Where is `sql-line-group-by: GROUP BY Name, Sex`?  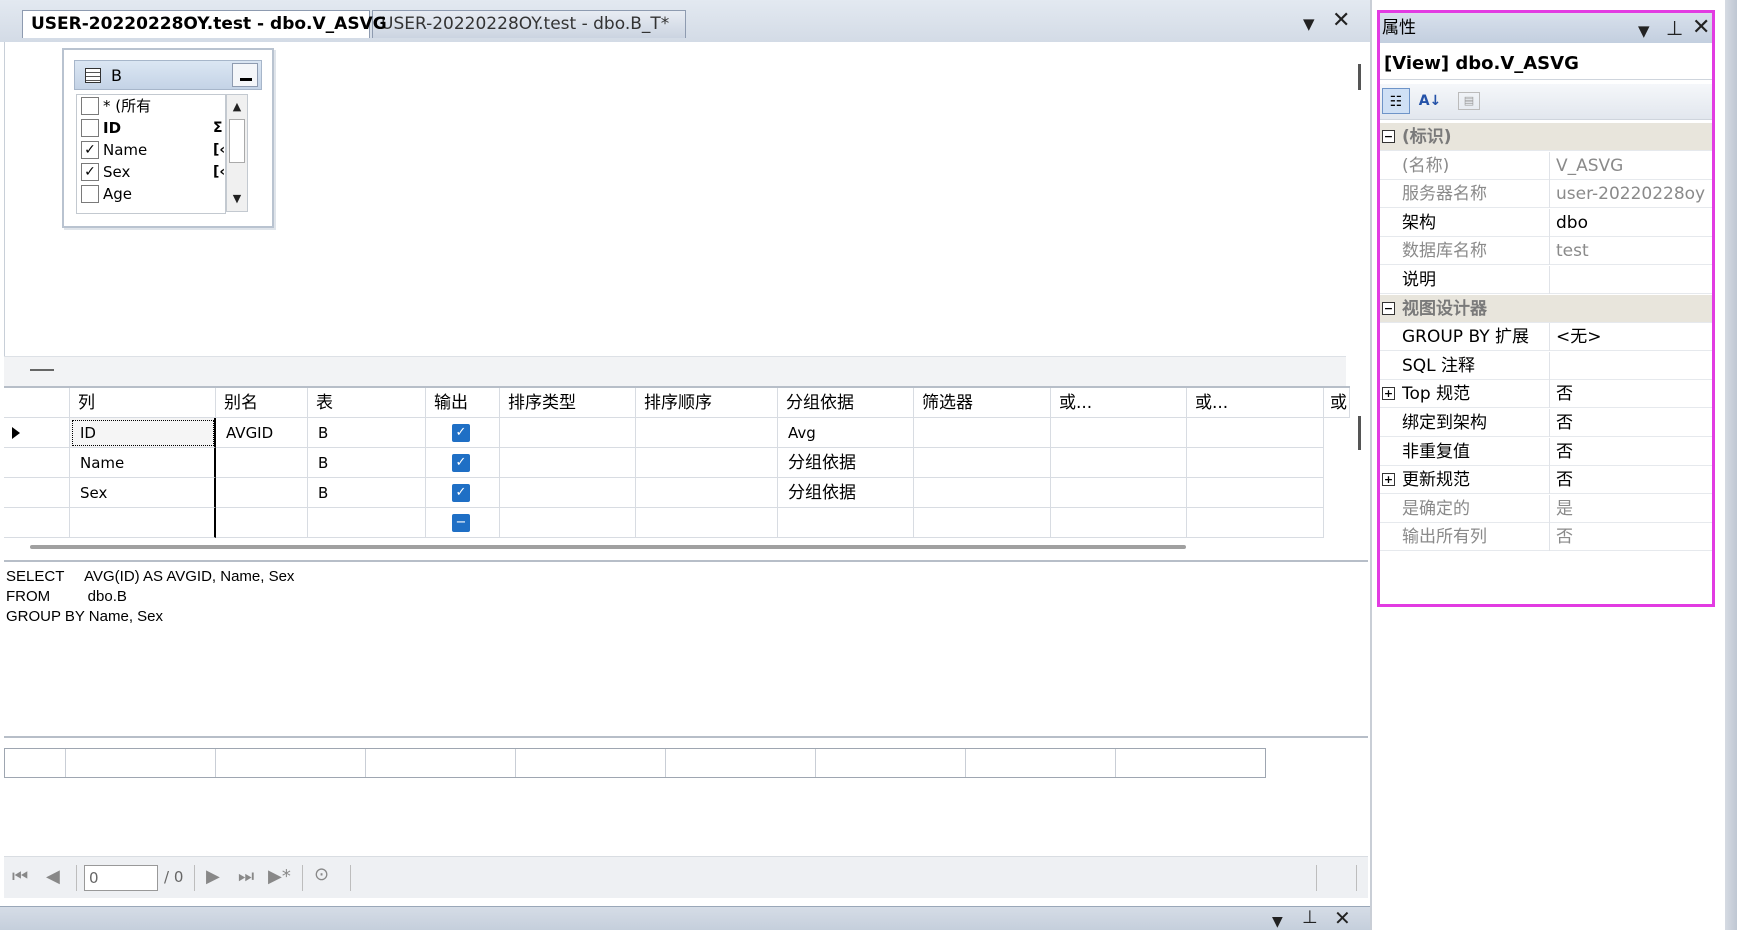
sql-line-group-by: GROUP BY Name, Sex is located at coordinates (84, 616).